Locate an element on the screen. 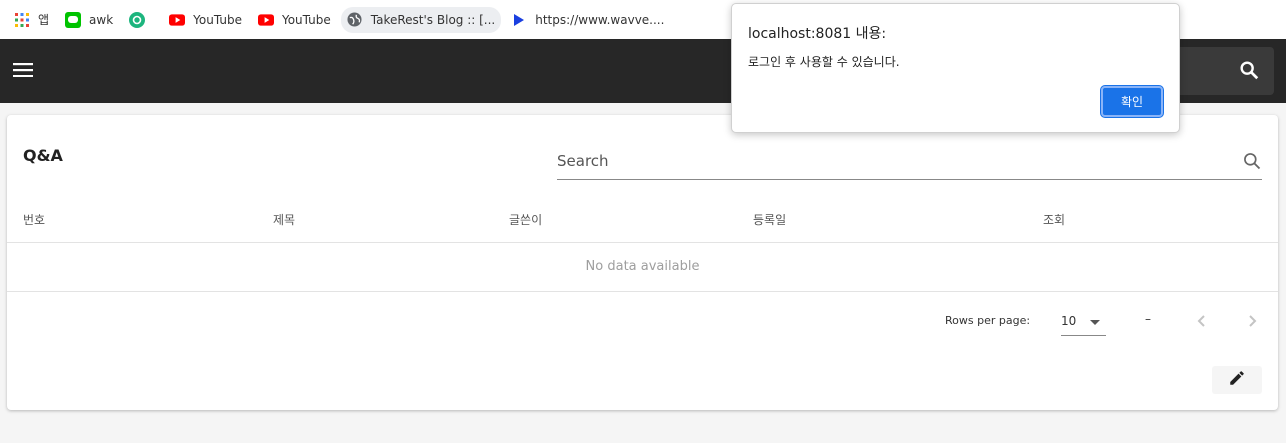 This screenshot has height=443, width=1286. column-header-date: 등록일 is located at coordinates (769, 219).